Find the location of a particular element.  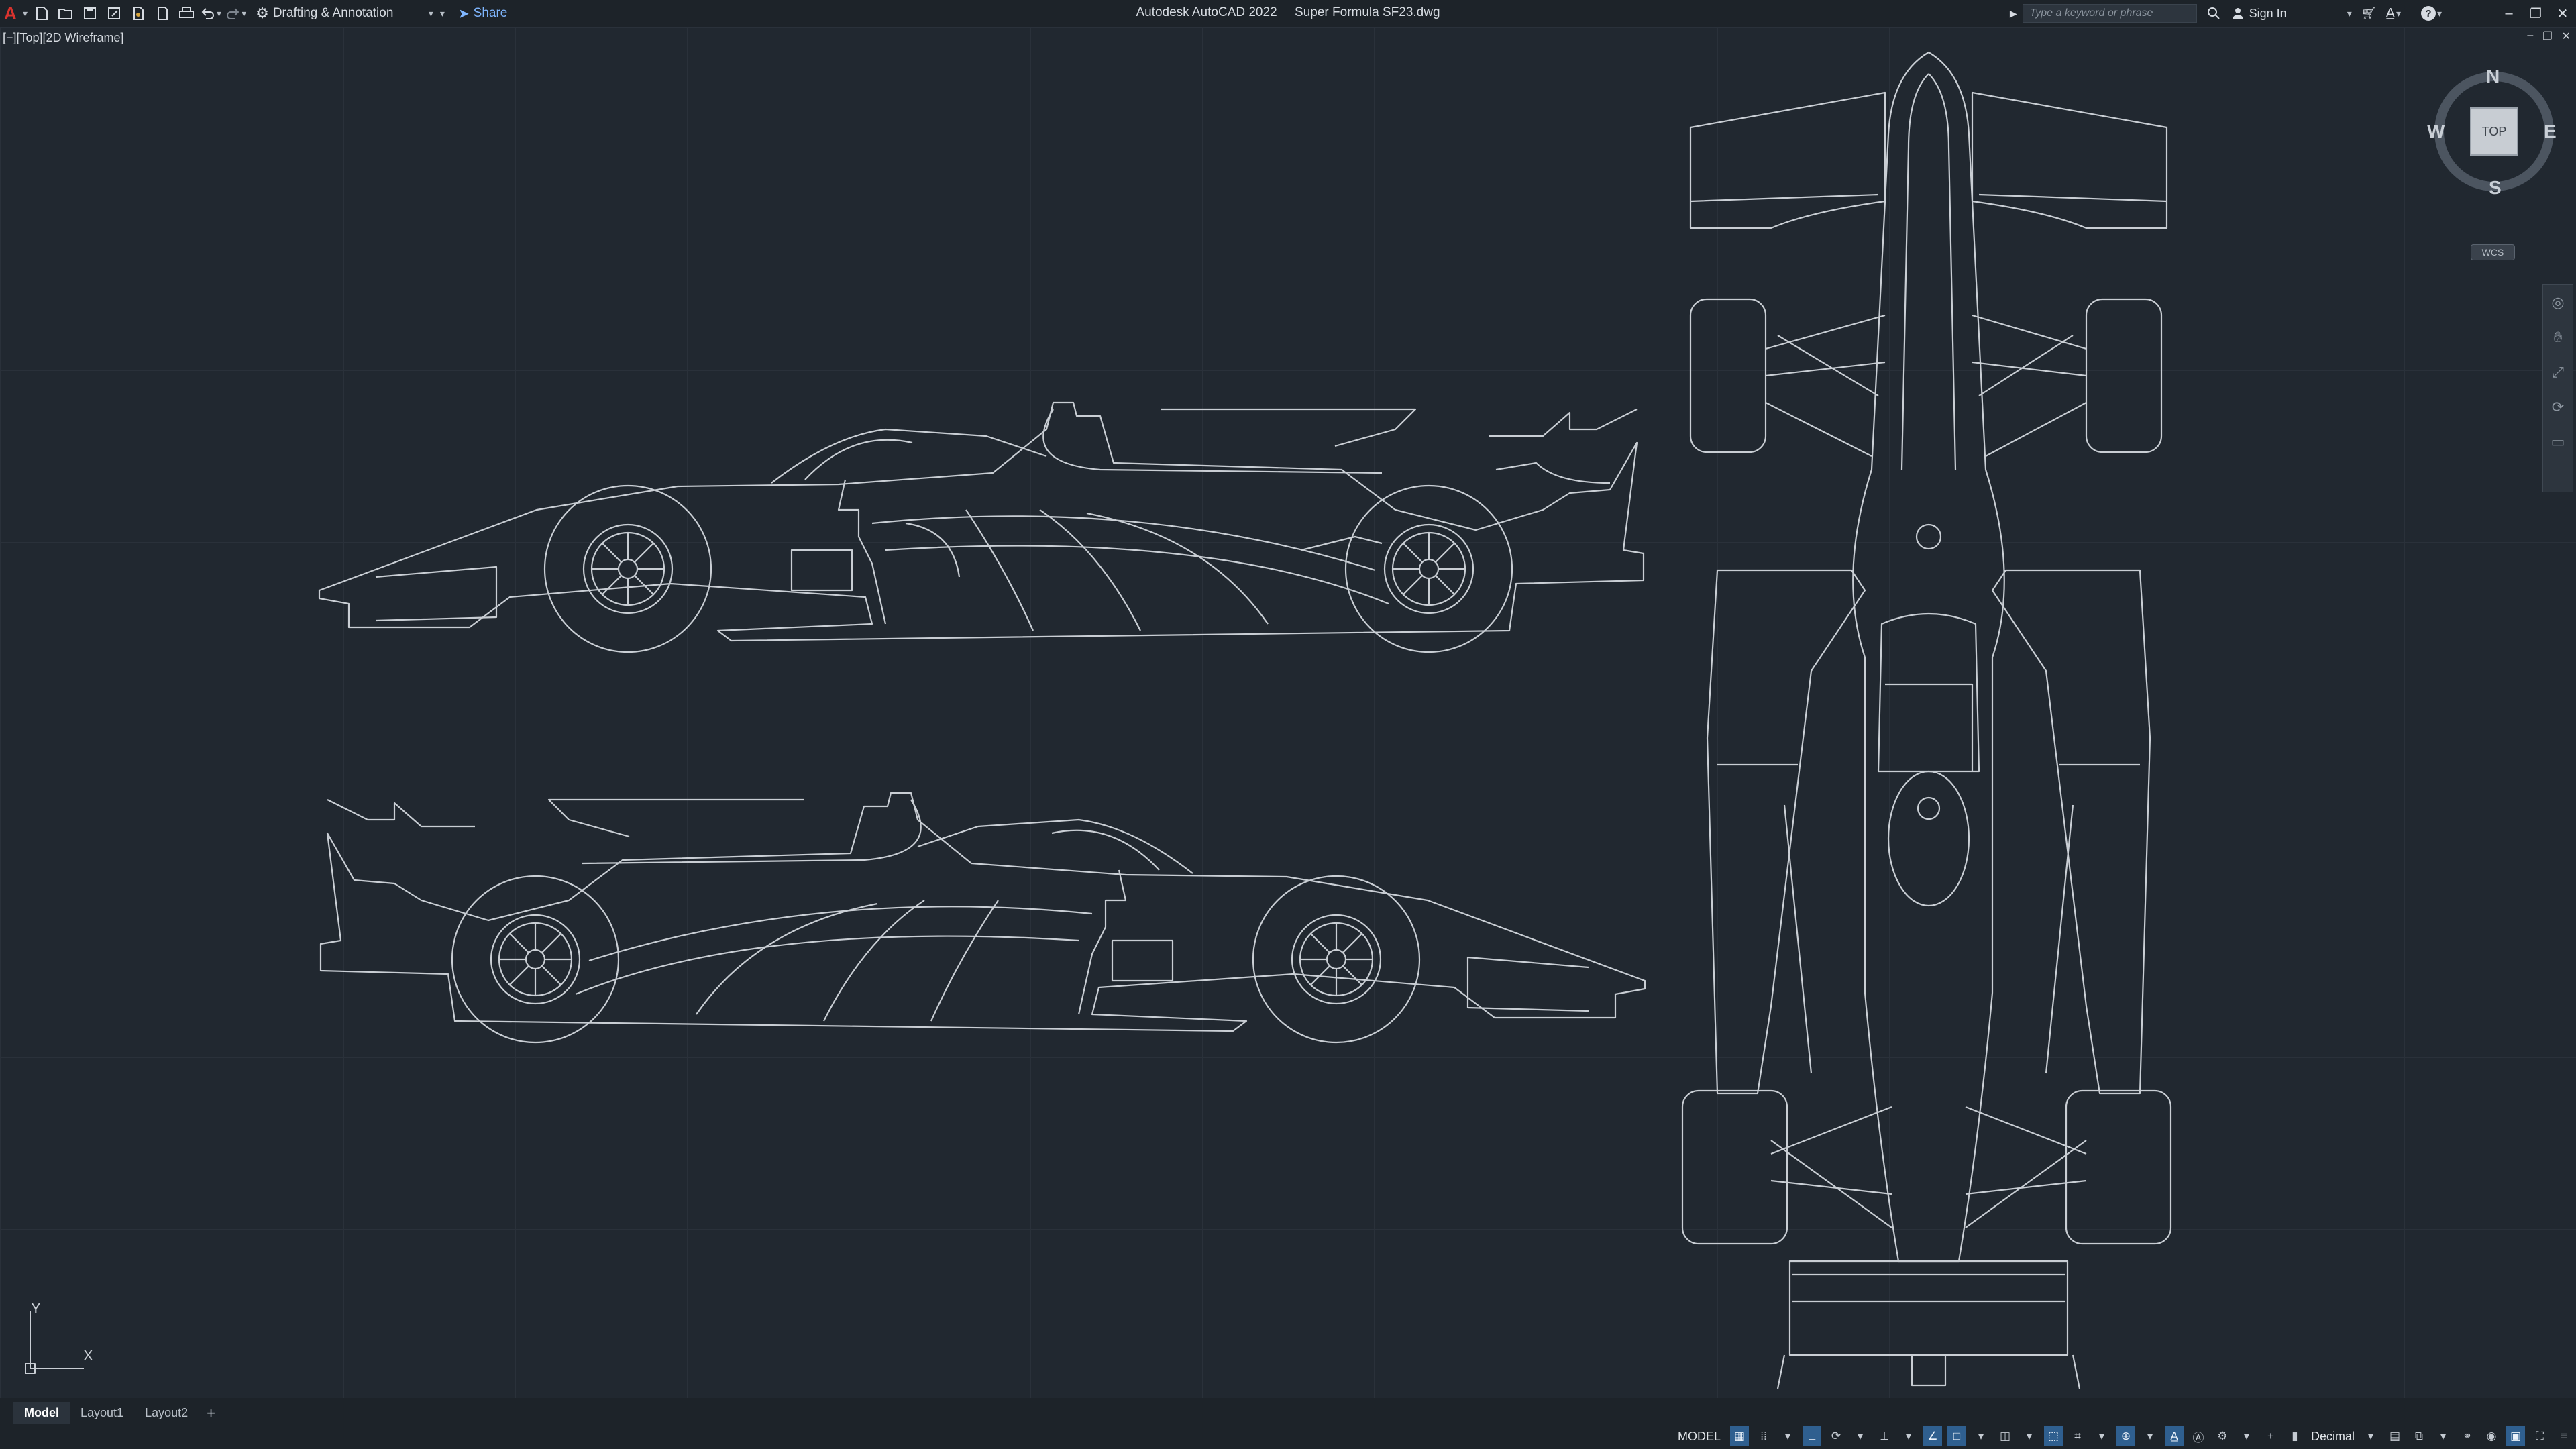

zoom-extents-button: ⤢ is located at coordinates (2558, 372).